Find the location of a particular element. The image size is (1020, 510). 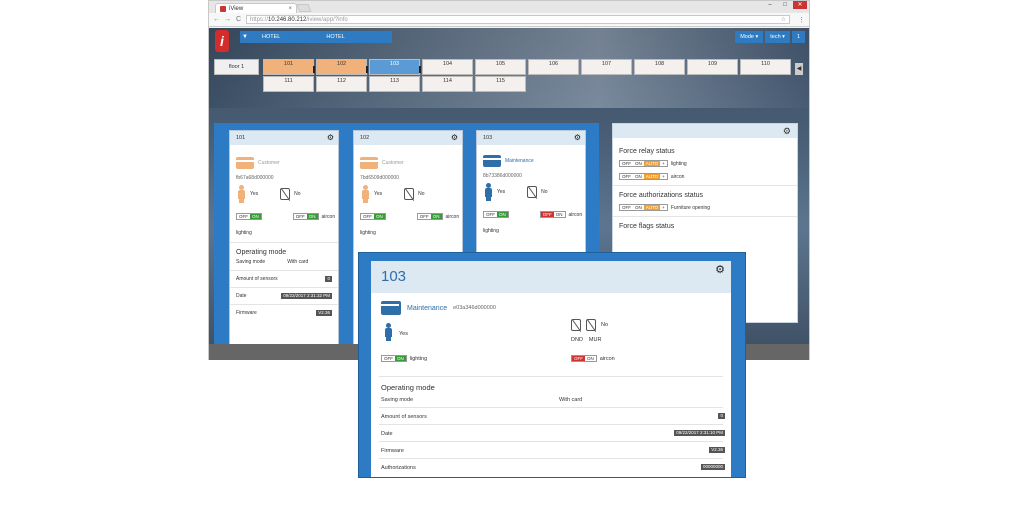

tab-close-icon: × is located at coordinates (290, 9).